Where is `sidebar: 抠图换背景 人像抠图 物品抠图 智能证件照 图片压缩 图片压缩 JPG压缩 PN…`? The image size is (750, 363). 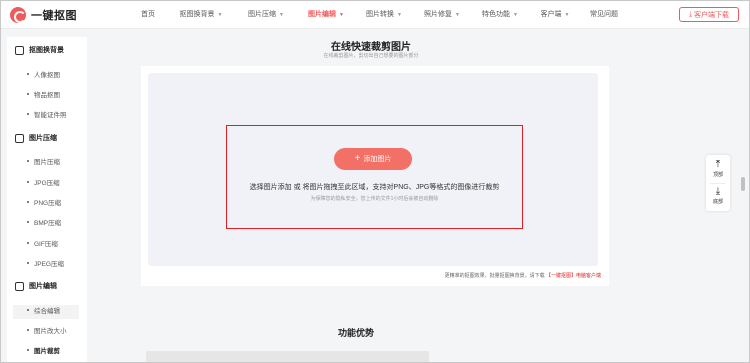
sidebar: 抠图换背景 人像抠图 物品抠图 智能证件照 图片压缩 图片压缩 JPG压缩 PN… is located at coordinates (47, 199).